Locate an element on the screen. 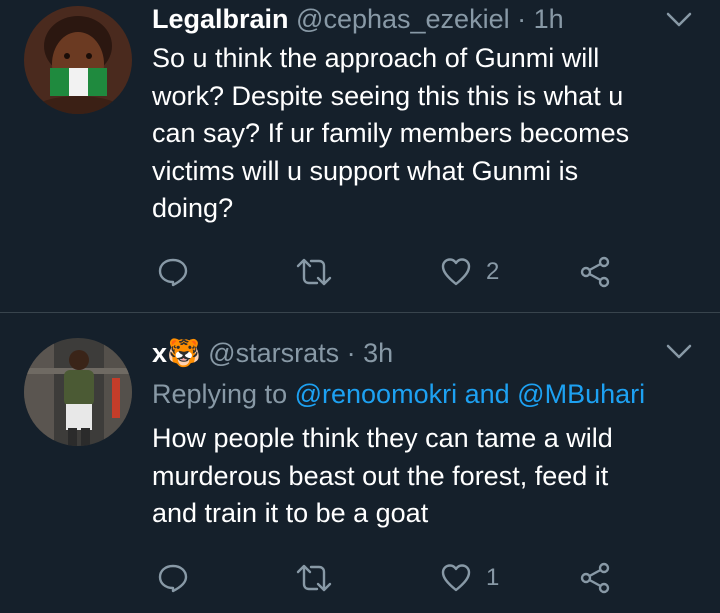  like-button: 2 is located at coordinates (469, 272).